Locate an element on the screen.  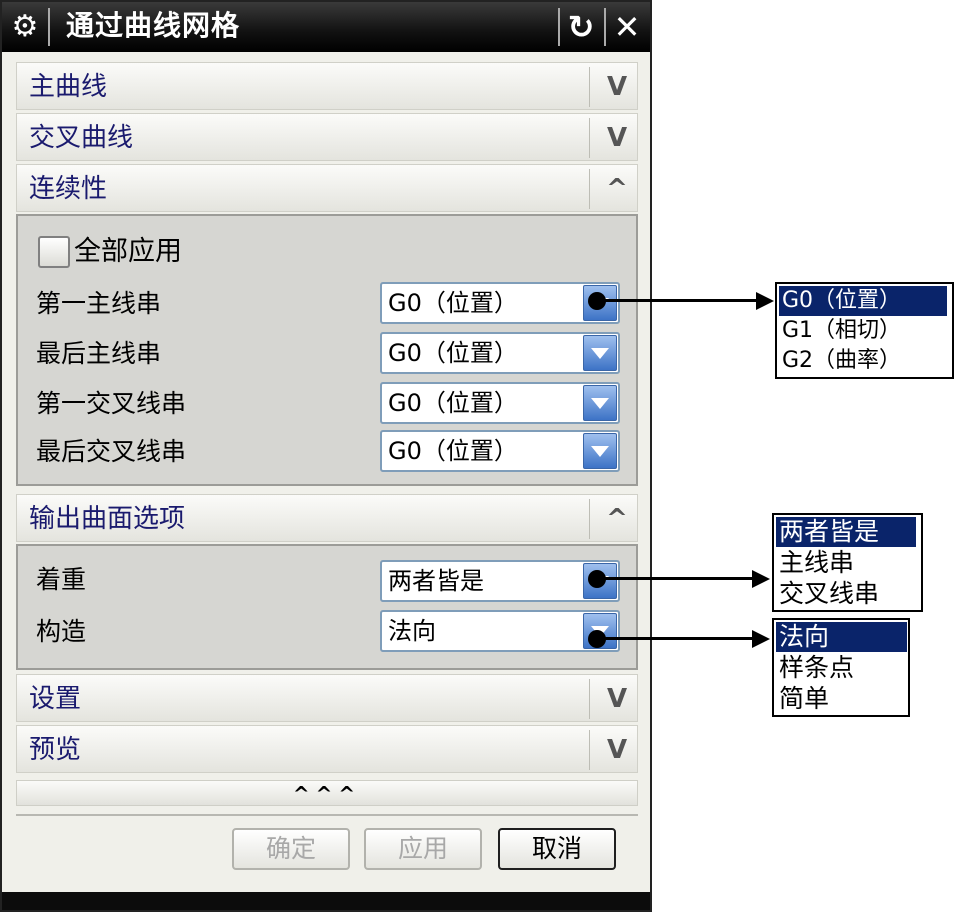
reset-icon: ↻ is located at coordinates (581, 27).